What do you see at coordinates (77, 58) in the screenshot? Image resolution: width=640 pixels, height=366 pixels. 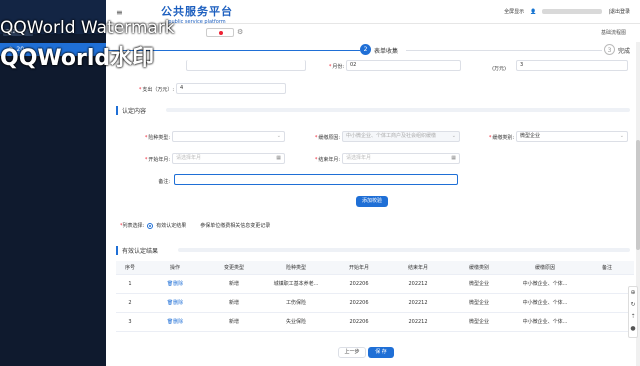 I see `watermark-line-2: QQWorld水印` at bounding box center [77, 58].